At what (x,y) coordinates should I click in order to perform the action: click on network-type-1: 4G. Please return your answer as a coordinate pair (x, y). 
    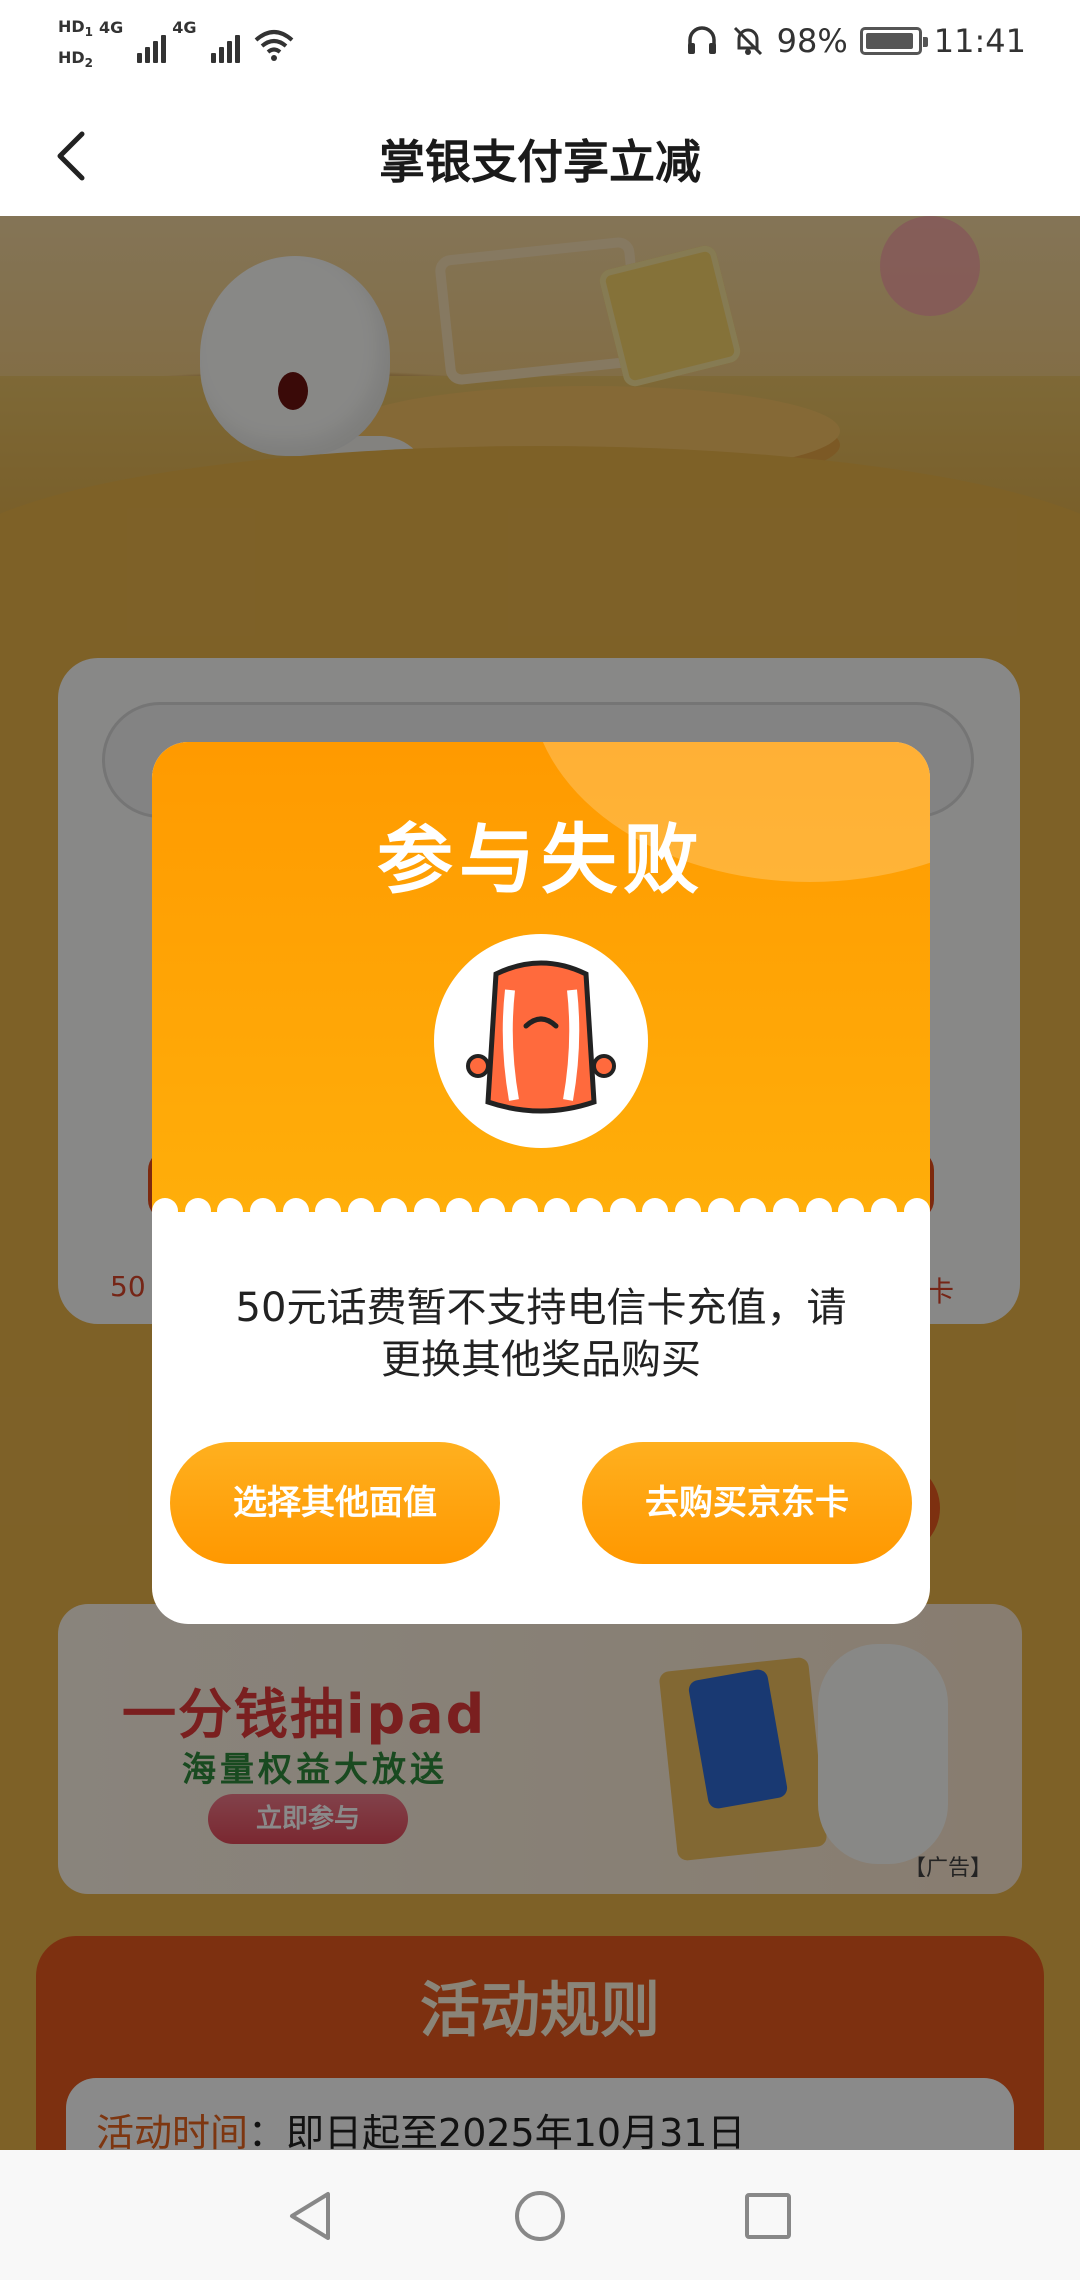
    Looking at the image, I should click on (111, 27).